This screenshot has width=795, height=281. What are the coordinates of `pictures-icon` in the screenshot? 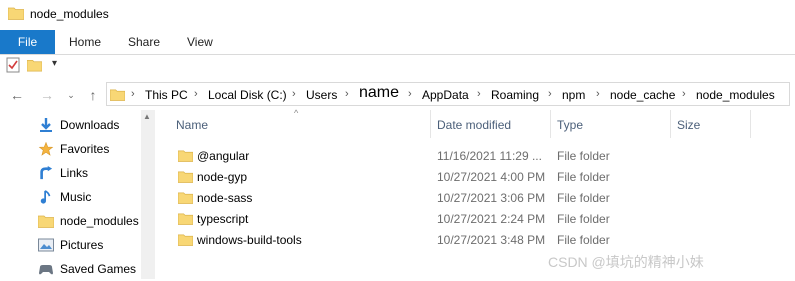 It's located at (46, 245).